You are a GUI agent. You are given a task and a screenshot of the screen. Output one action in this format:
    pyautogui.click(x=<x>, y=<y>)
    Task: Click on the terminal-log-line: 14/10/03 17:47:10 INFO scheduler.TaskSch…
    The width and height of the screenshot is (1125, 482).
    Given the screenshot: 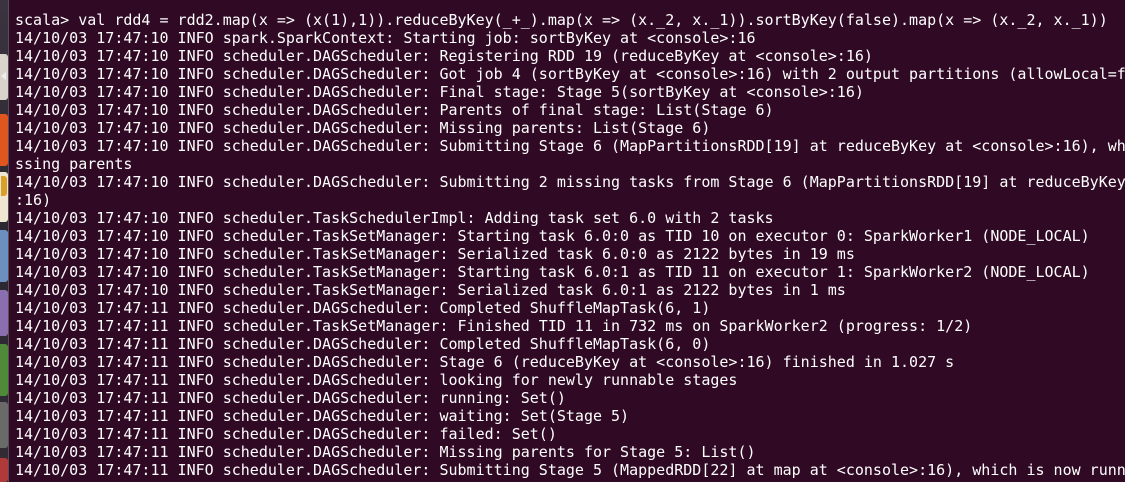 What is the action you would take?
    pyautogui.click(x=394, y=218)
    